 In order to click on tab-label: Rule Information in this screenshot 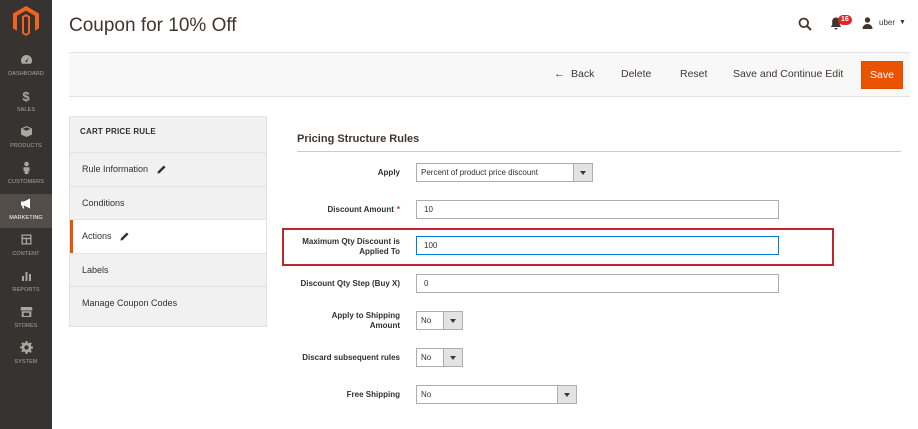, I will do `click(115, 169)`.